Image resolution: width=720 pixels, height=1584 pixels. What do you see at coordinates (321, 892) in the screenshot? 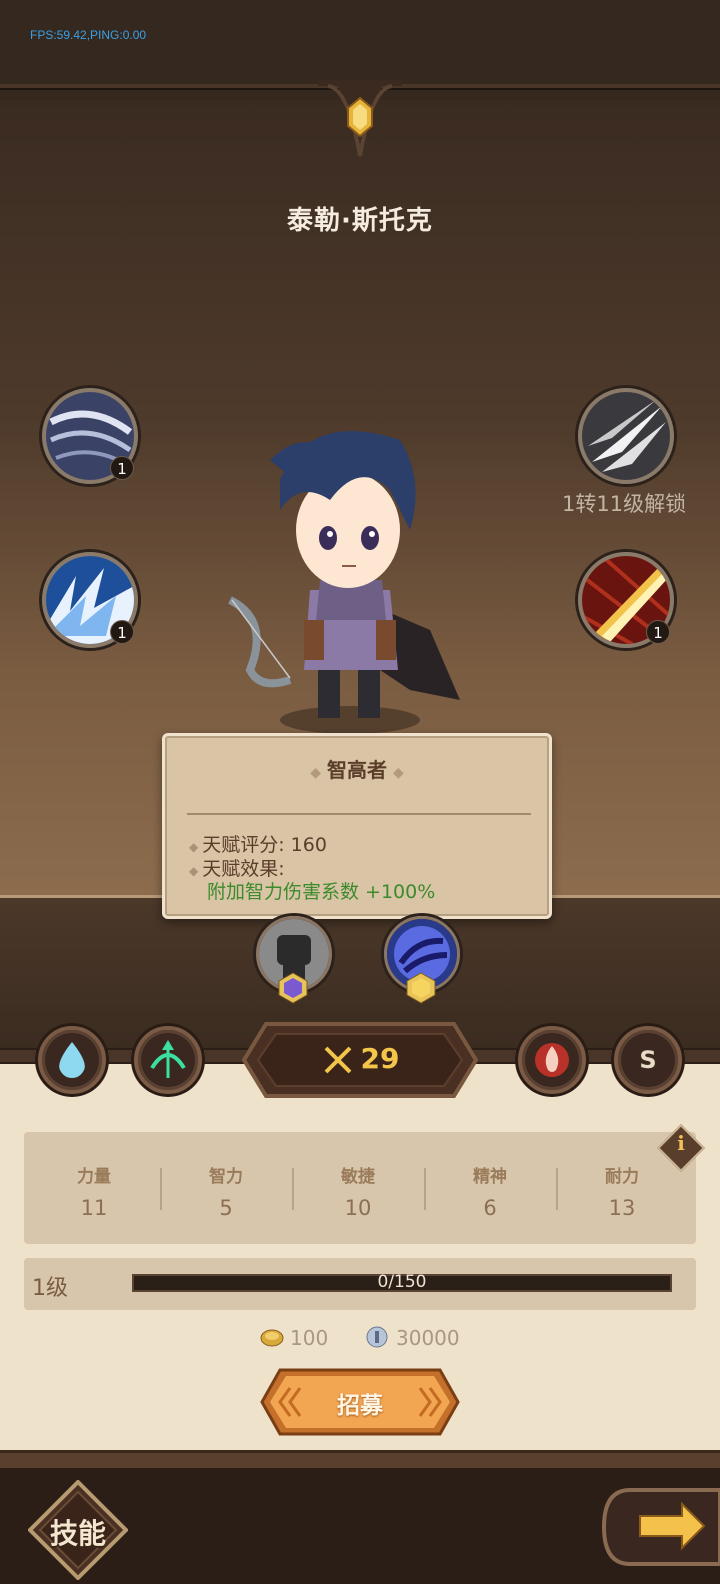
I see `talent-effect-text: 附加智力伤害系数 +100%` at bounding box center [321, 892].